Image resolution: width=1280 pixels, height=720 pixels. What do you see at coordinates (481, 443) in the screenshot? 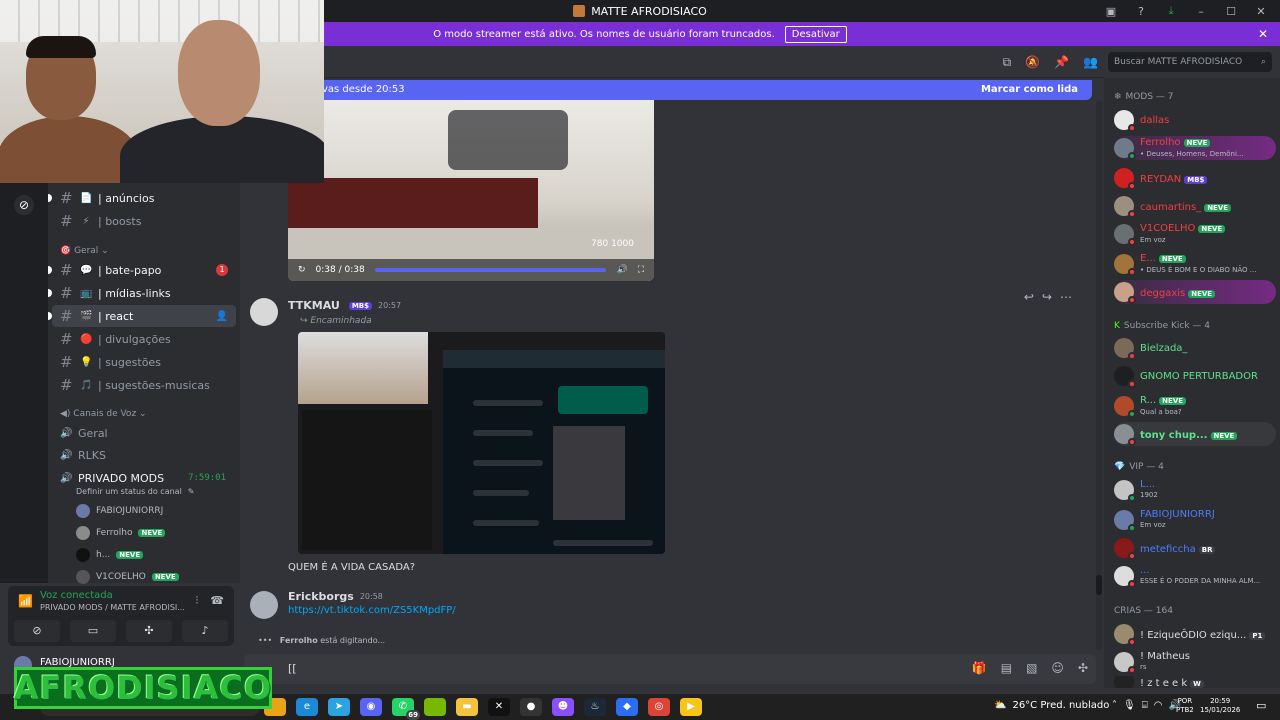
I see `image-attachment` at bounding box center [481, 443].